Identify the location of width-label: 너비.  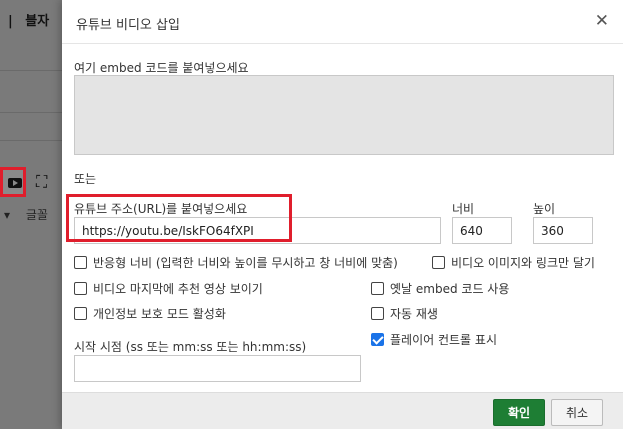
(463, 209).